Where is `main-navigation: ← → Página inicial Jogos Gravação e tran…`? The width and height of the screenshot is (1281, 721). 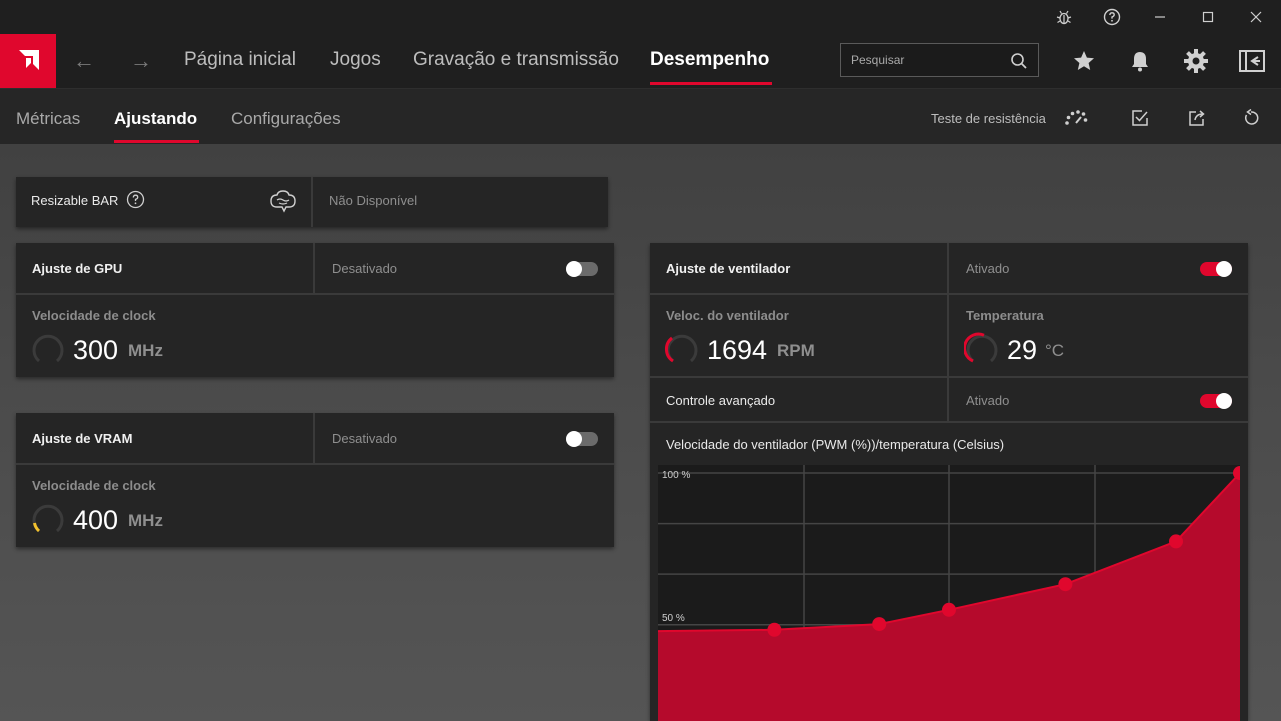
main-navigation: ← → Página inicial Jogos Gravação e tran… is located at coordinates (640, 61).